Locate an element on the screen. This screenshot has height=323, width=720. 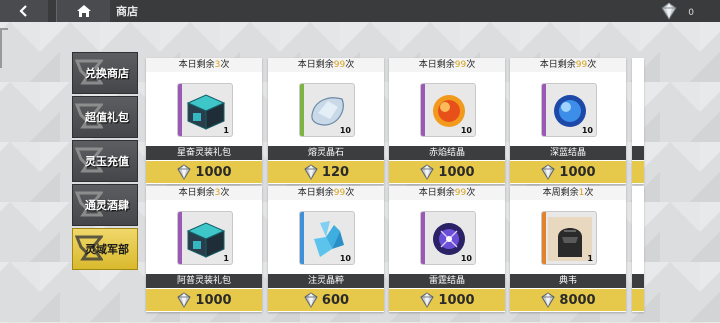
sidebar-item-label: 超值礼包 is located at coordinates (107, 117).